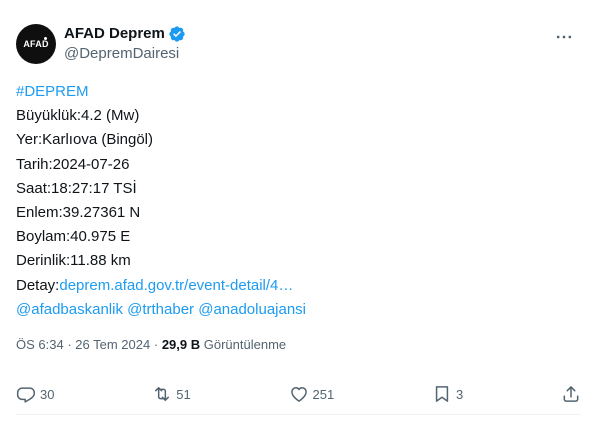 This screenshot has width=597, height=421. I want to click on detail-label: Detay:, so click(38, 285).